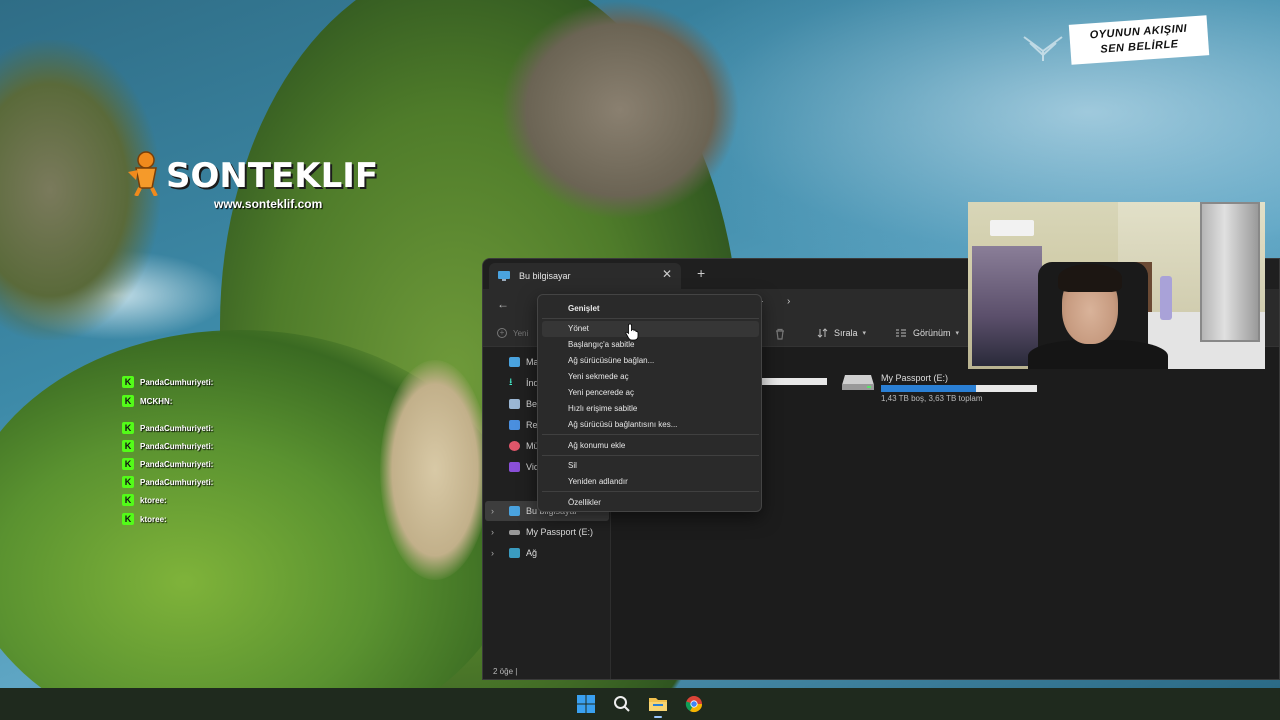 The height and width of the screenshot is (720, 1280). What do you see at coordinates (632, 332) in the screenshot?
I see `hand-cursor-icon` at bounding box center [632, 332].